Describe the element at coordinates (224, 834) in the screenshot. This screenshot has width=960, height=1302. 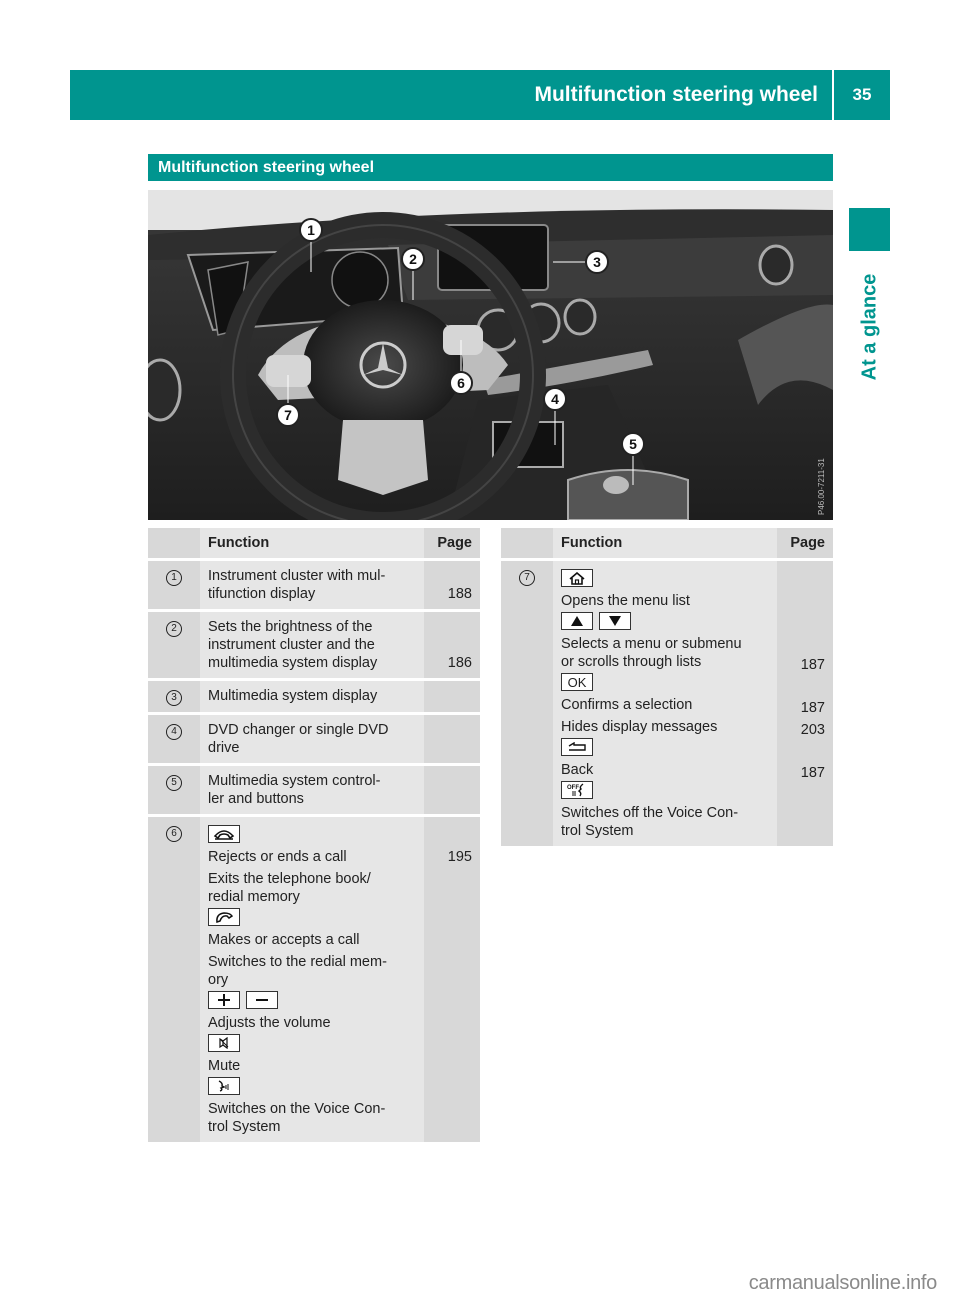
I see `end-call-icon` at that location.